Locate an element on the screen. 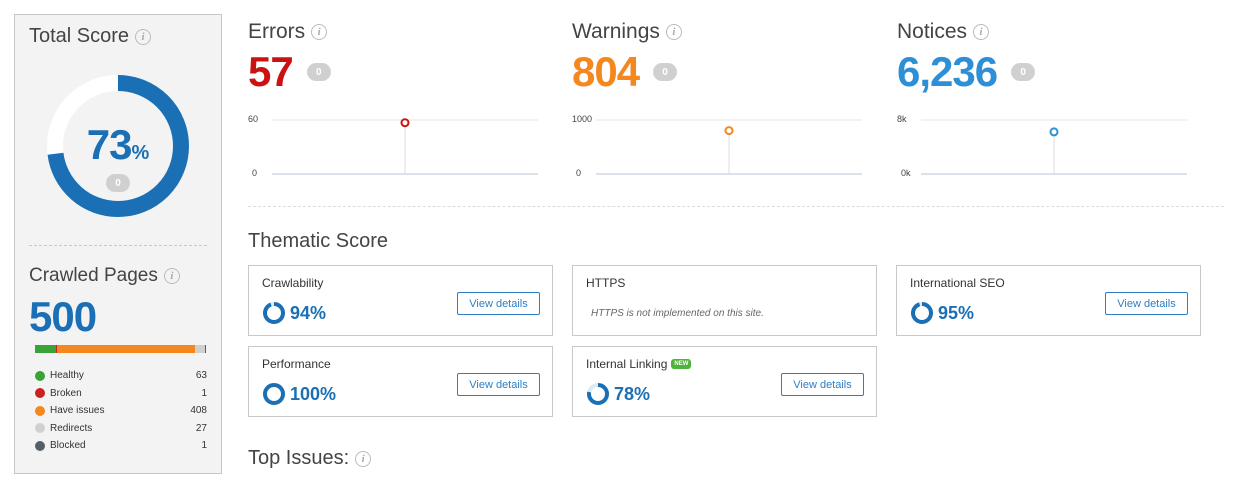 This screenshot has height=481, width=1240. card-score: 95% is located at coordinates (942, 313).